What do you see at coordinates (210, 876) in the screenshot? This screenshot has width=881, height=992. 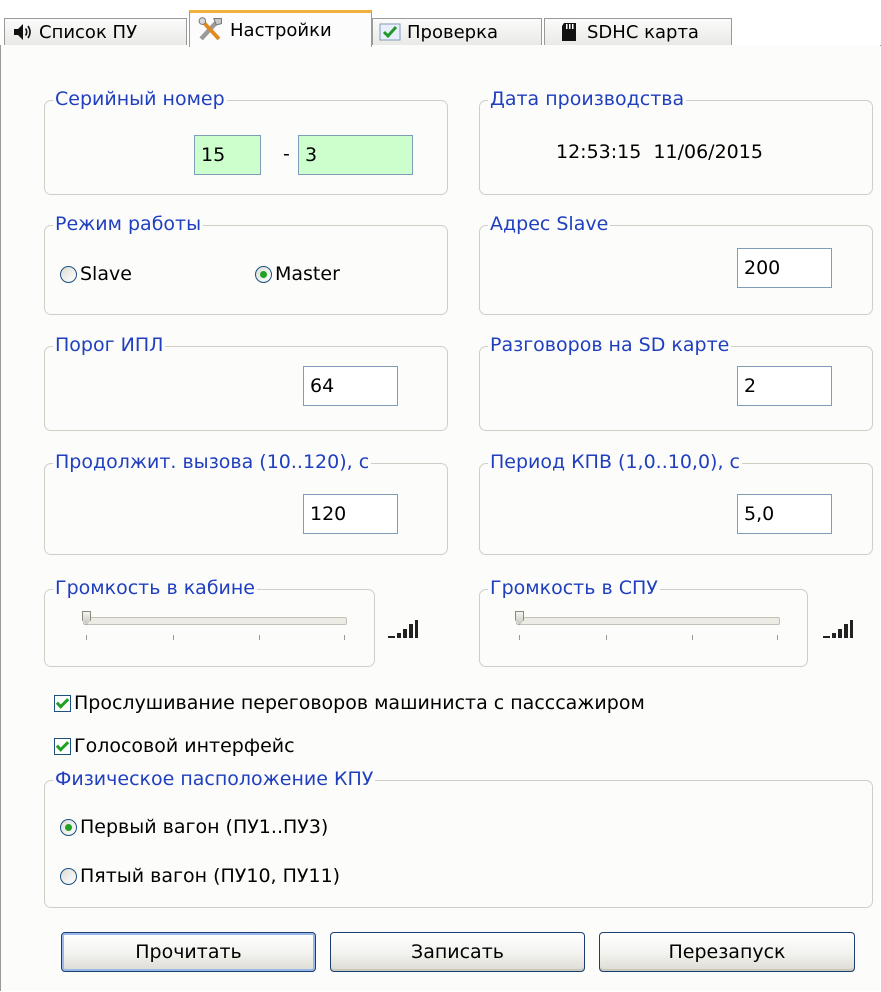 I see `location-fifth-car-label: Пятый вагон (ПУ10, ПУ11)` at bounding box center [210, 876].